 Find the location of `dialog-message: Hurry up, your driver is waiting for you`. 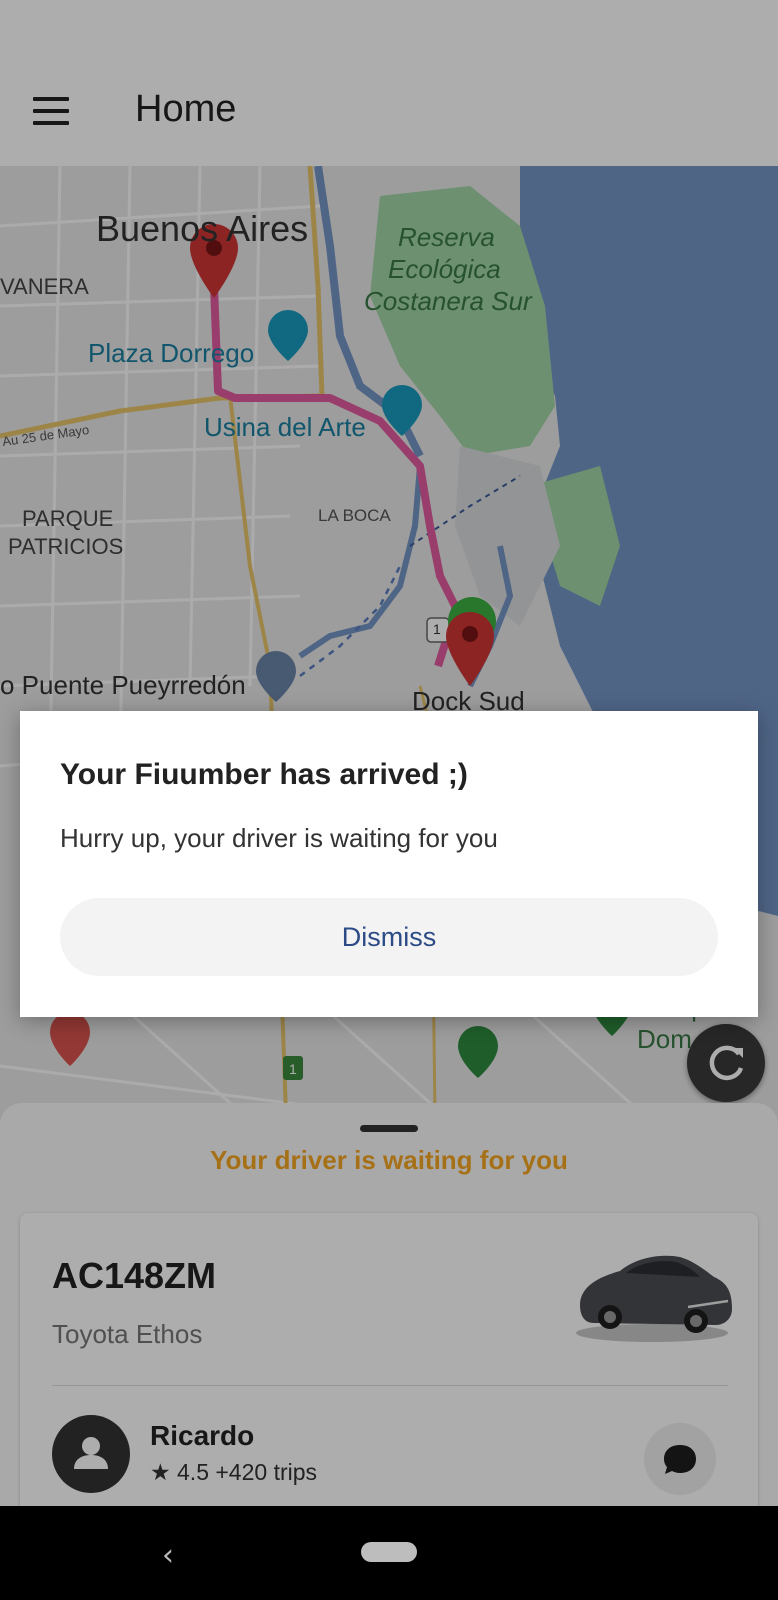

dialog-message: Hurry up, your driver is waiting for you is located at coordinates (279, 838).